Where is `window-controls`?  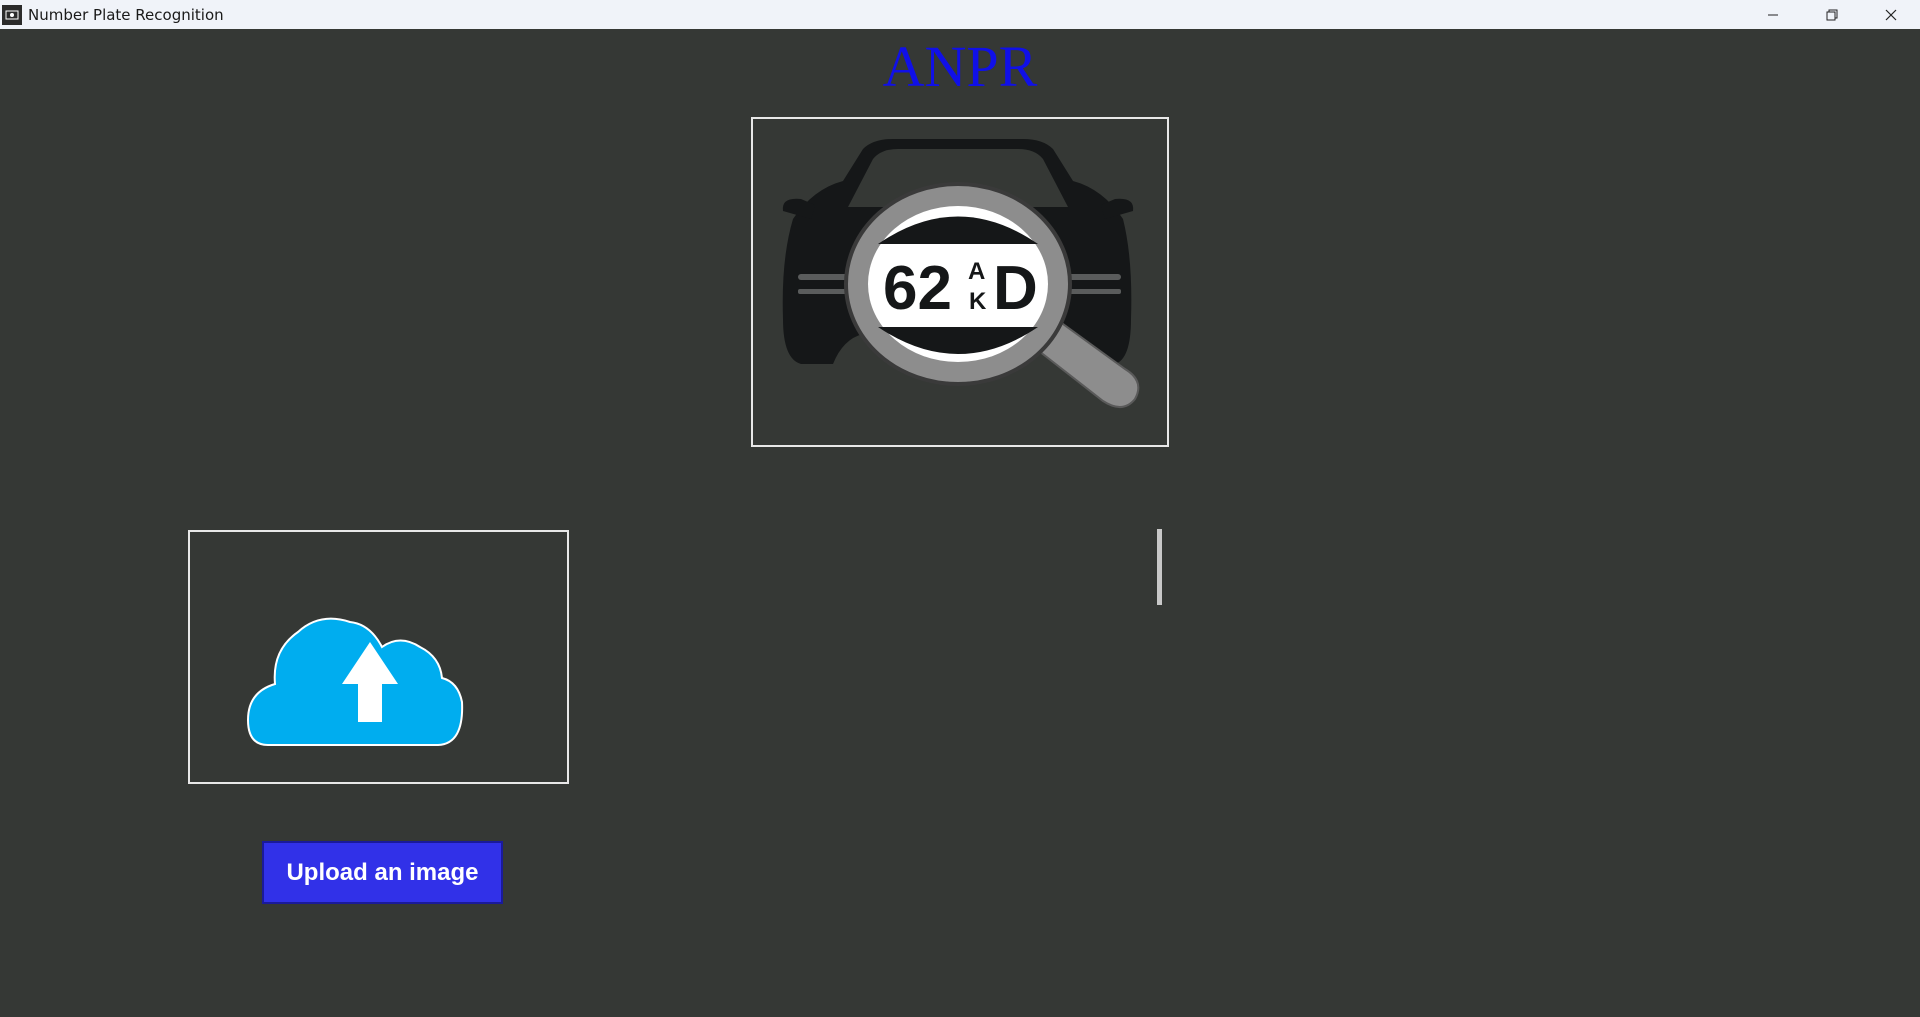 window-controls is located at coordinates (1831, 14).